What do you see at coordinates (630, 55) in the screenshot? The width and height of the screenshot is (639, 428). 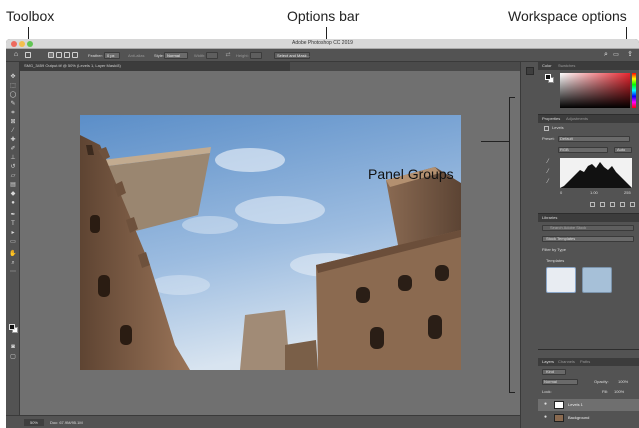 I see `share-icon: ⇪` at bounding box center [630, 55].